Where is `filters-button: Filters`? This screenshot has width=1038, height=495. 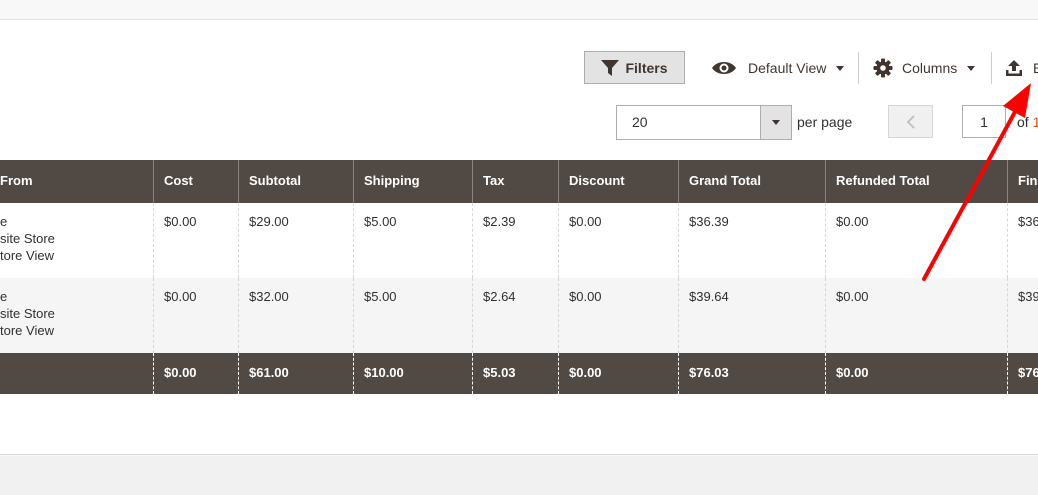 filters-button: Filters is located at coordinates (634, 67).